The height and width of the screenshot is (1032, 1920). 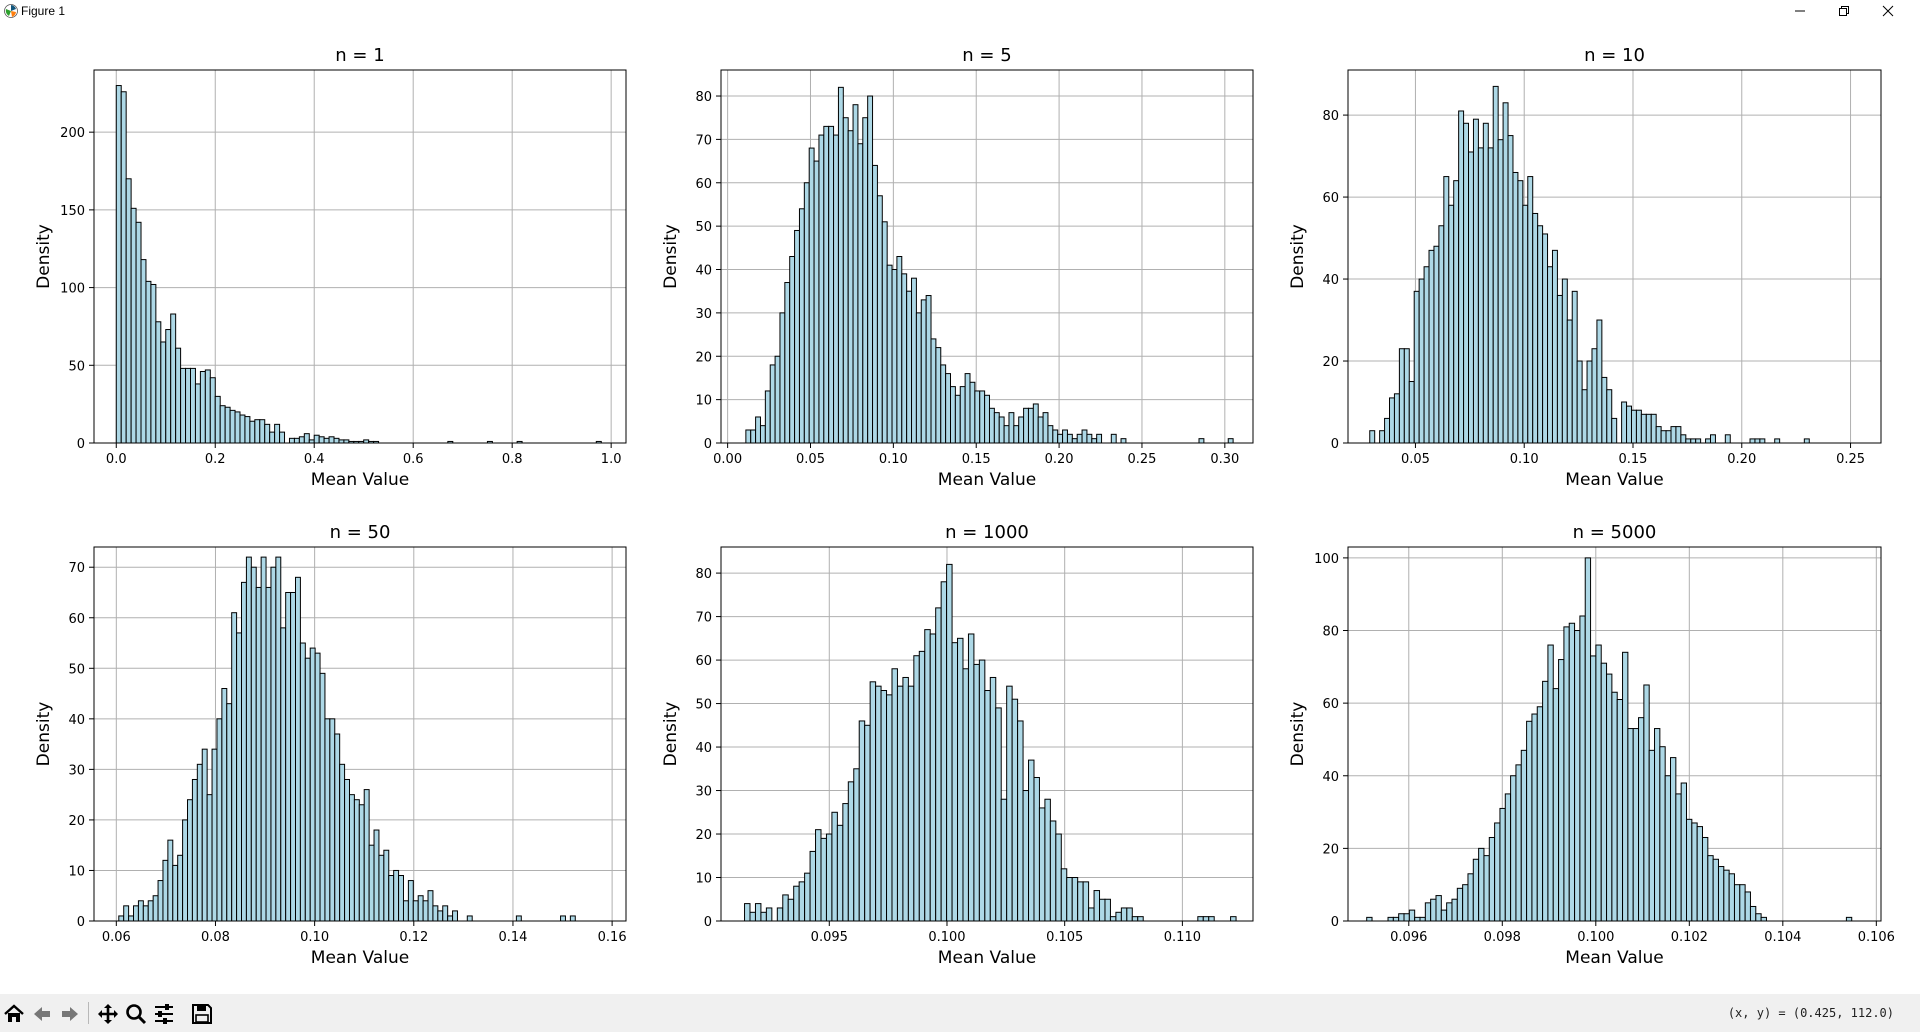 I want to click on zoom-button, so click(x=136, y=1014).